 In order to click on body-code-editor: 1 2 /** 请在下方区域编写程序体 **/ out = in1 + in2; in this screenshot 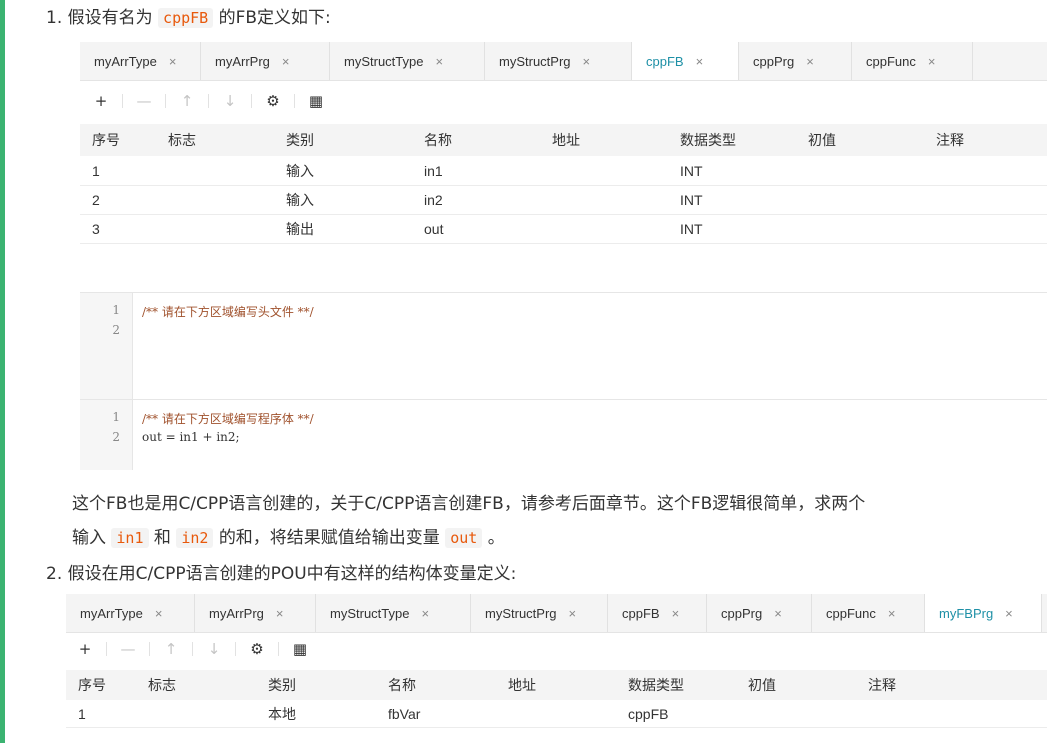, I will do `click(563, 434)`.